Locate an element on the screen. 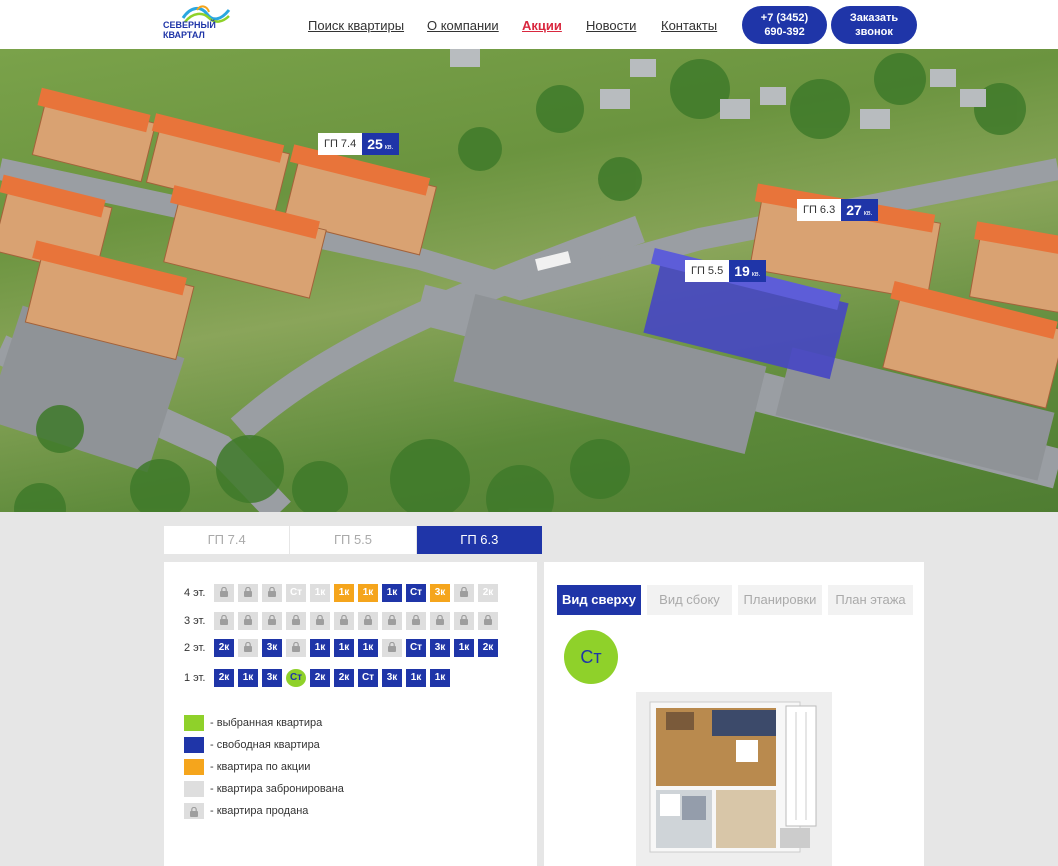 The width and height of the screenshot is (1058, 866). nav-search: Поиск квартиры is located at coordinates (356, 25).